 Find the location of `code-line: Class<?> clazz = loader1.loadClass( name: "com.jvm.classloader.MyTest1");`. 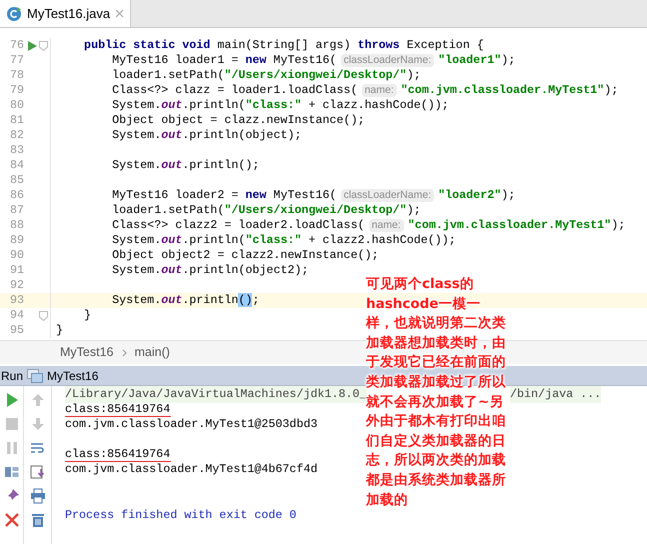

code-line: Class<?> clazz = loader1.loadClass( name: "com.jvm.classloader.MyTest1"); is located at coordinates (364, 90).